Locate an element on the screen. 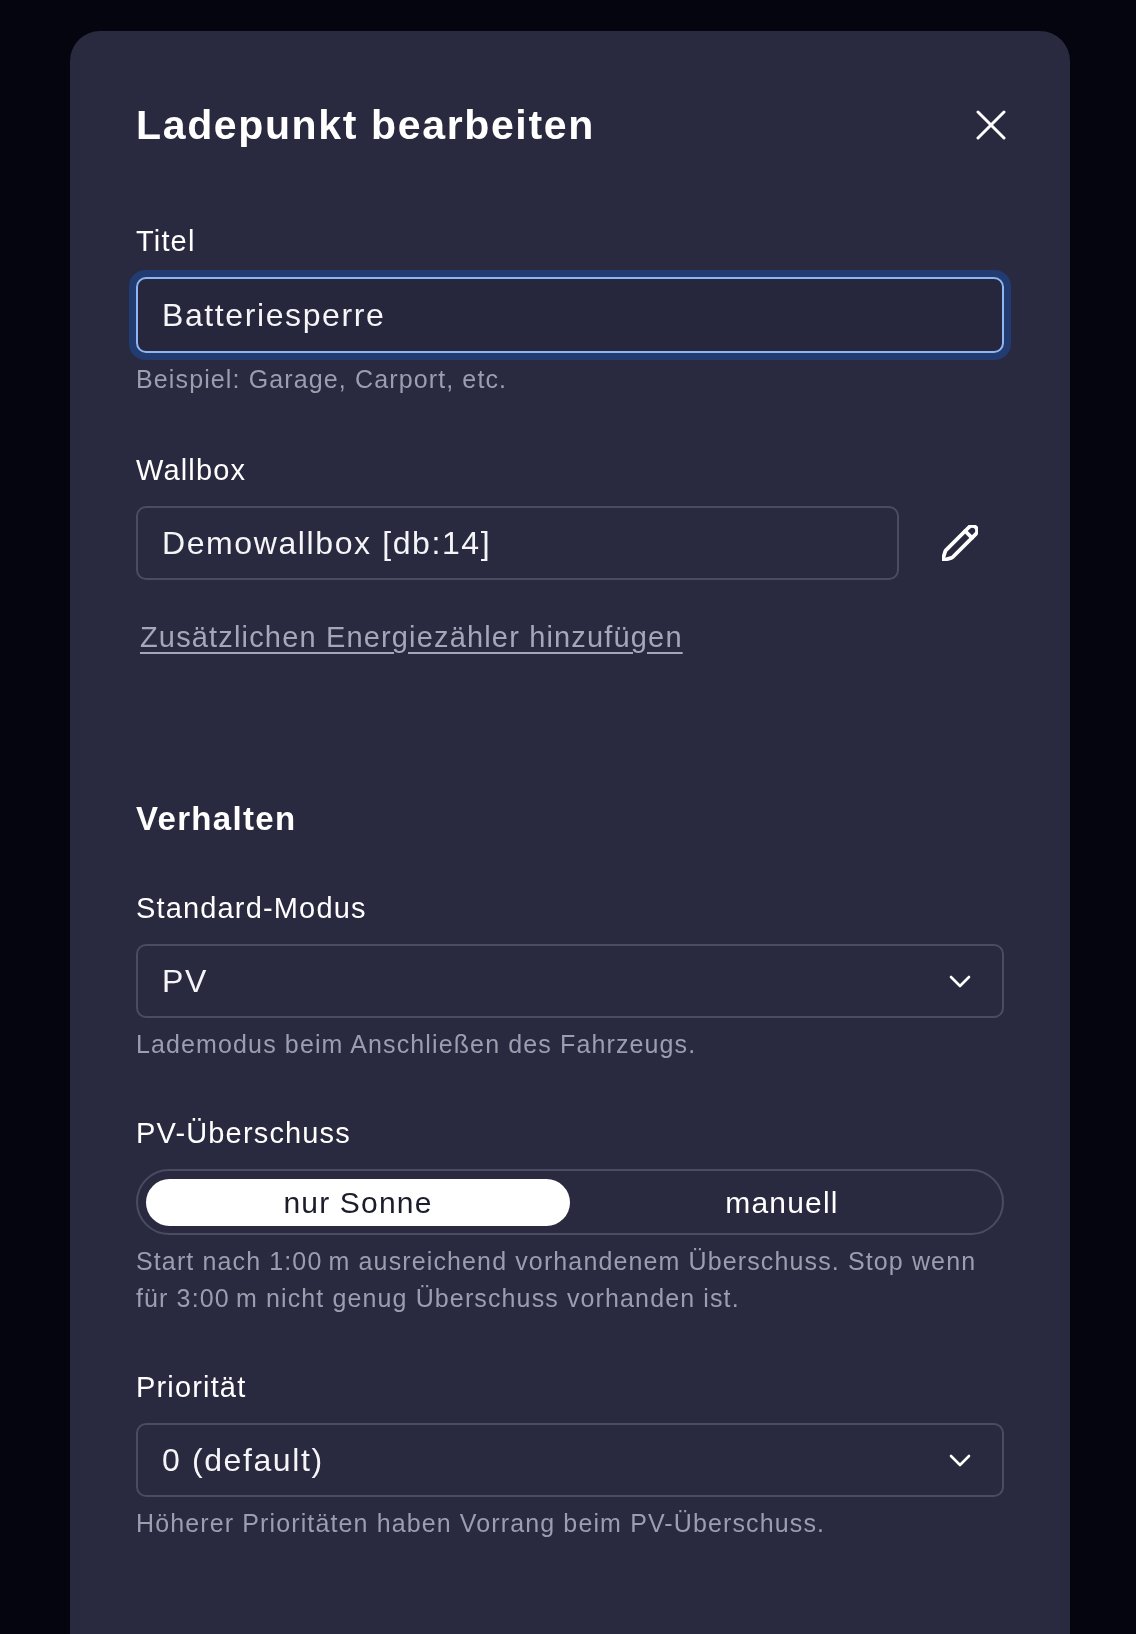 This screenshot has width=1136, height=1634. field-label: Standard-Modus is located at coordinates (252, 908).